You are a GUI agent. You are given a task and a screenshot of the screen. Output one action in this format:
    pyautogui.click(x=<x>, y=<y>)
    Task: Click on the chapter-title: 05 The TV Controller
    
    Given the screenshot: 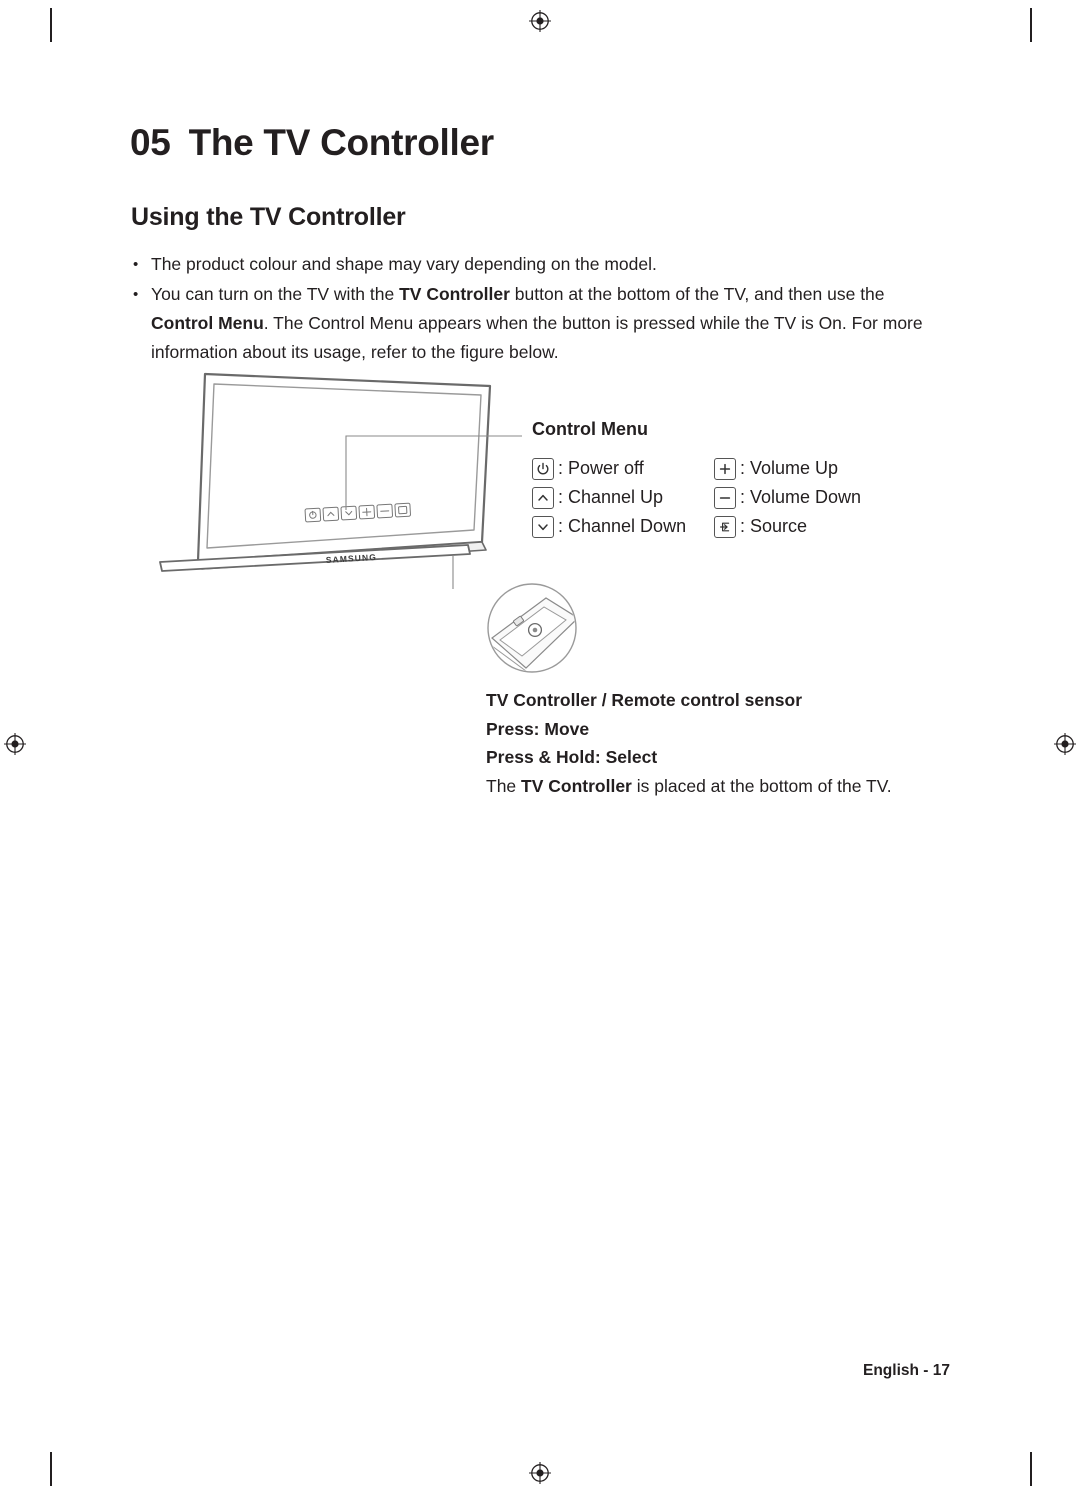 What is the action you would take?
    pyautogui.click(x=312, y=143)
    